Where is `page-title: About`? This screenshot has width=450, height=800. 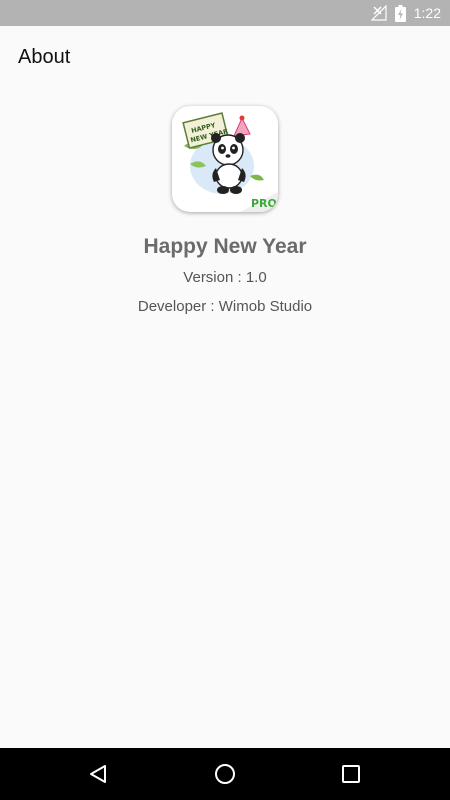
page-title: About is located at coordinates (44, 56).